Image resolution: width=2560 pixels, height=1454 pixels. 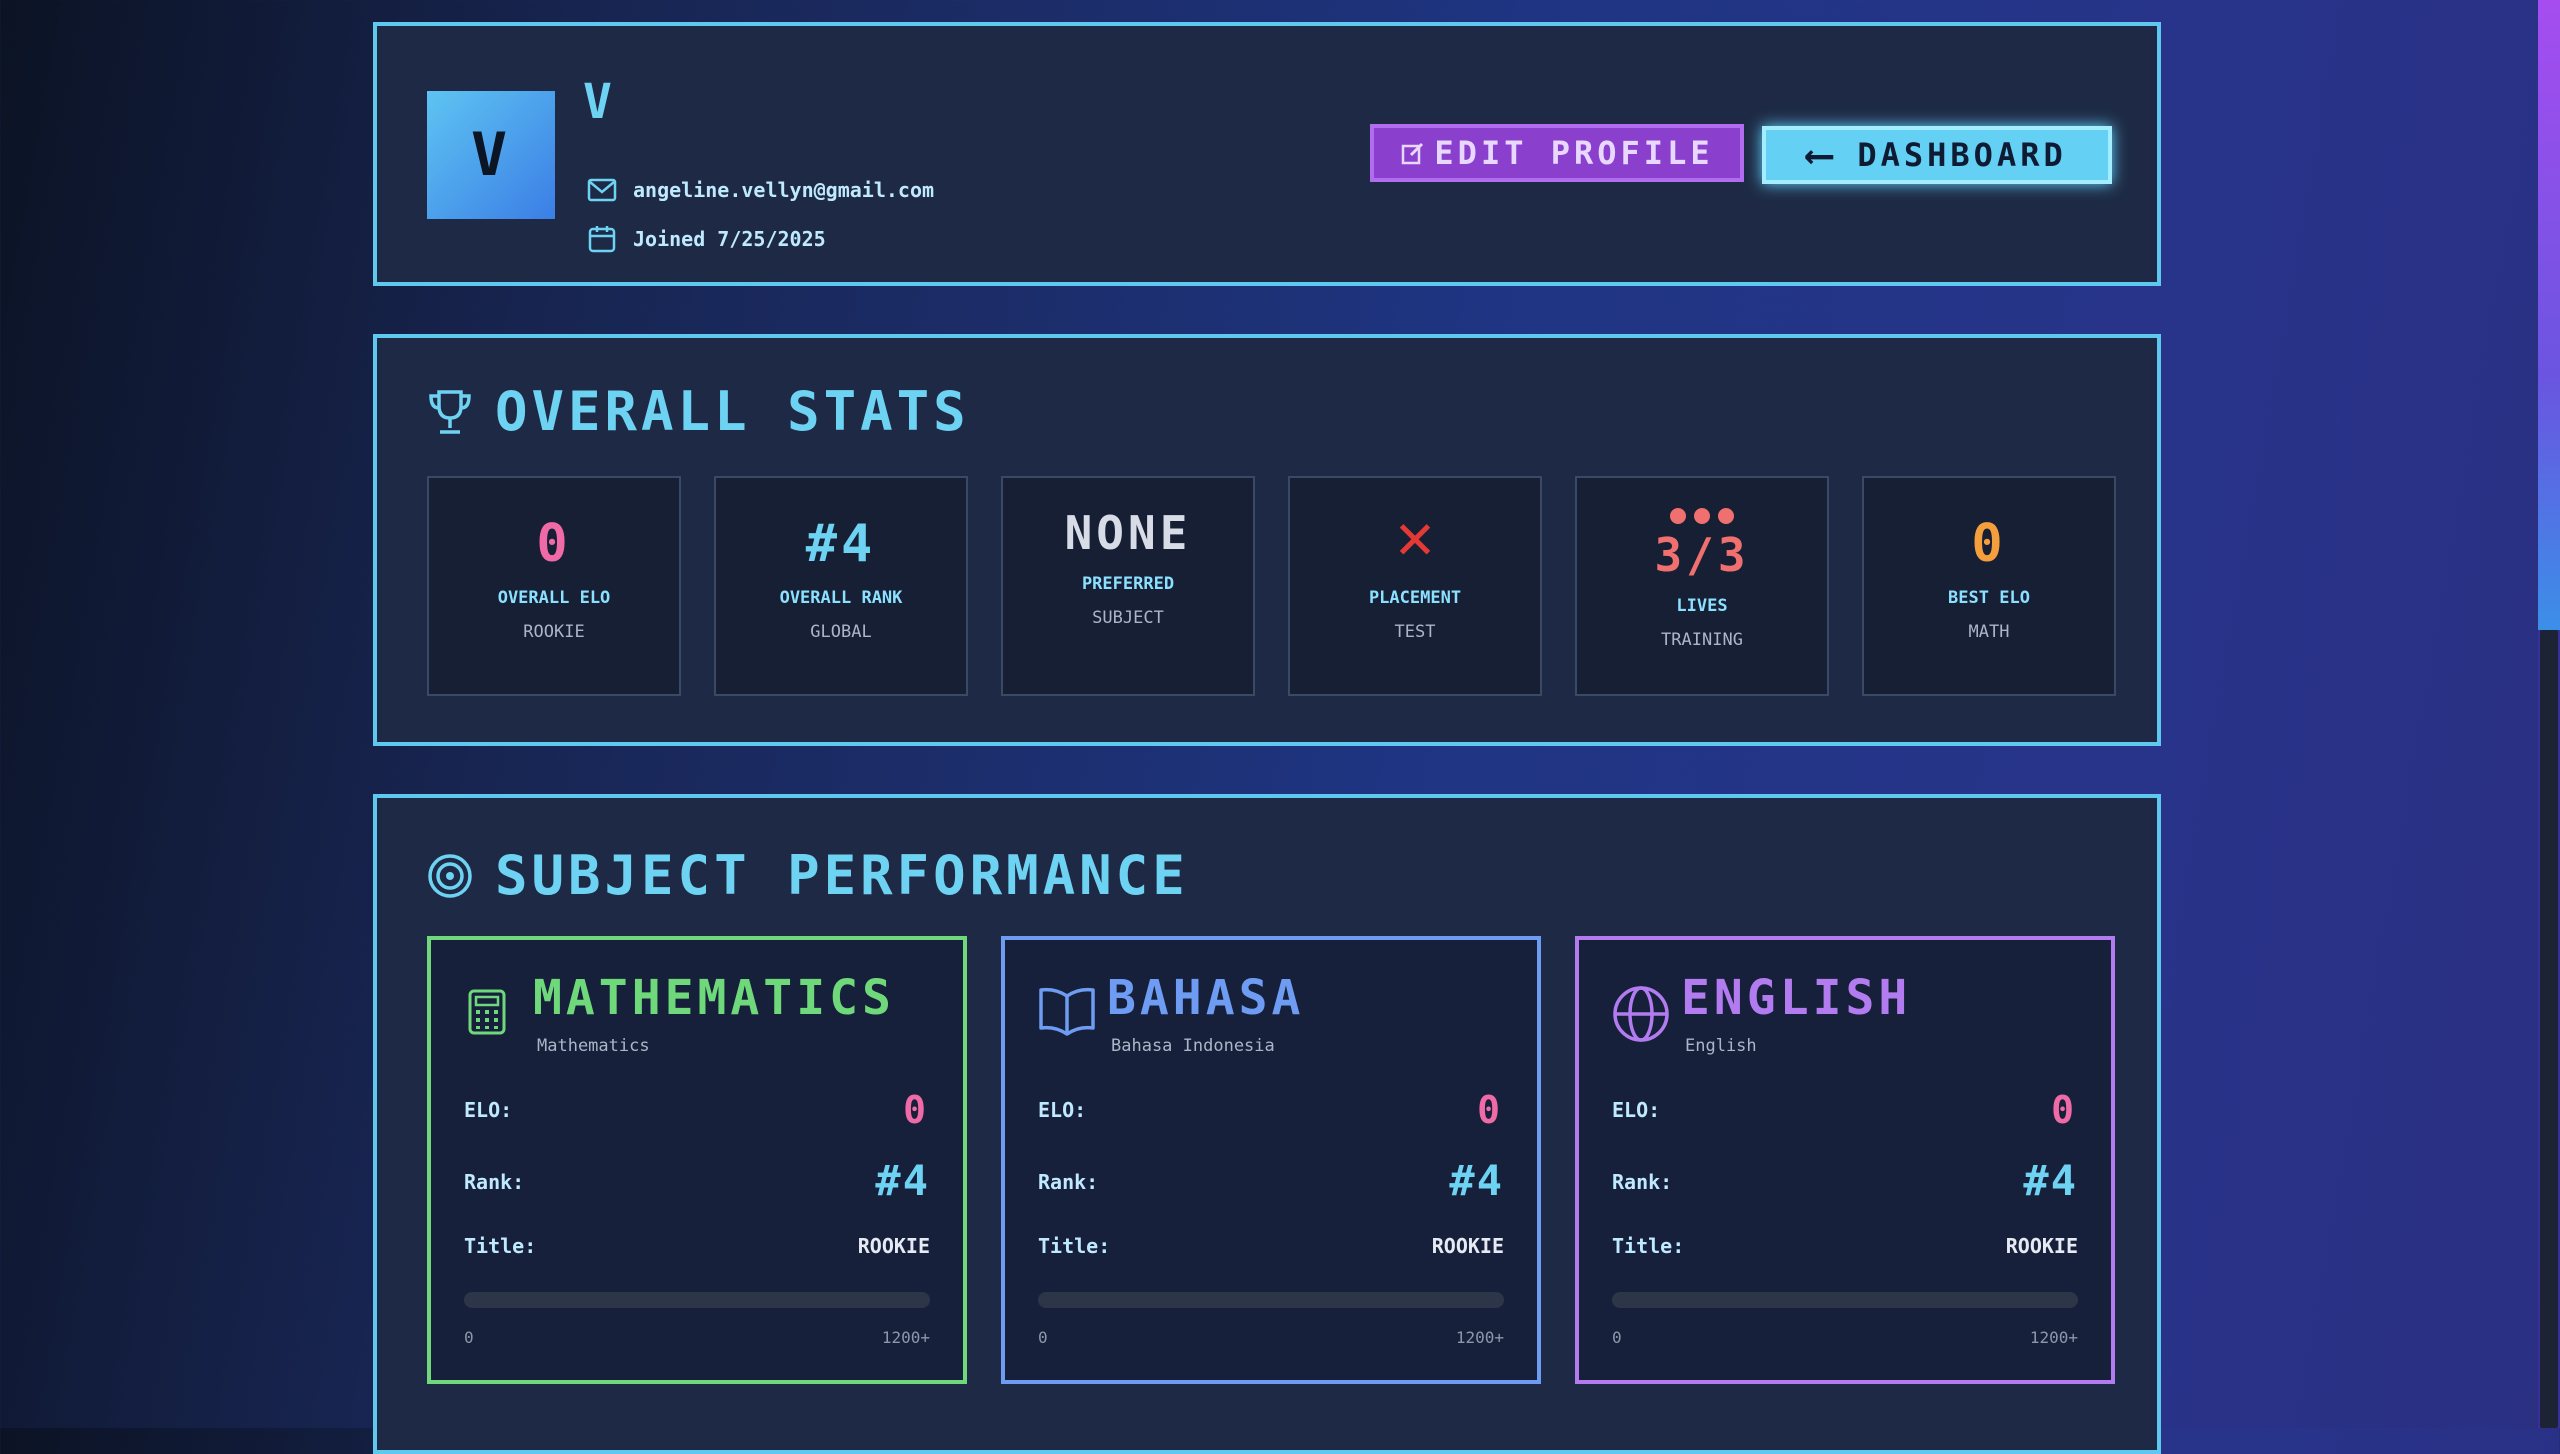 I want to click on joined-text: Joined 7/25/2025, so click(x=729, y=239).